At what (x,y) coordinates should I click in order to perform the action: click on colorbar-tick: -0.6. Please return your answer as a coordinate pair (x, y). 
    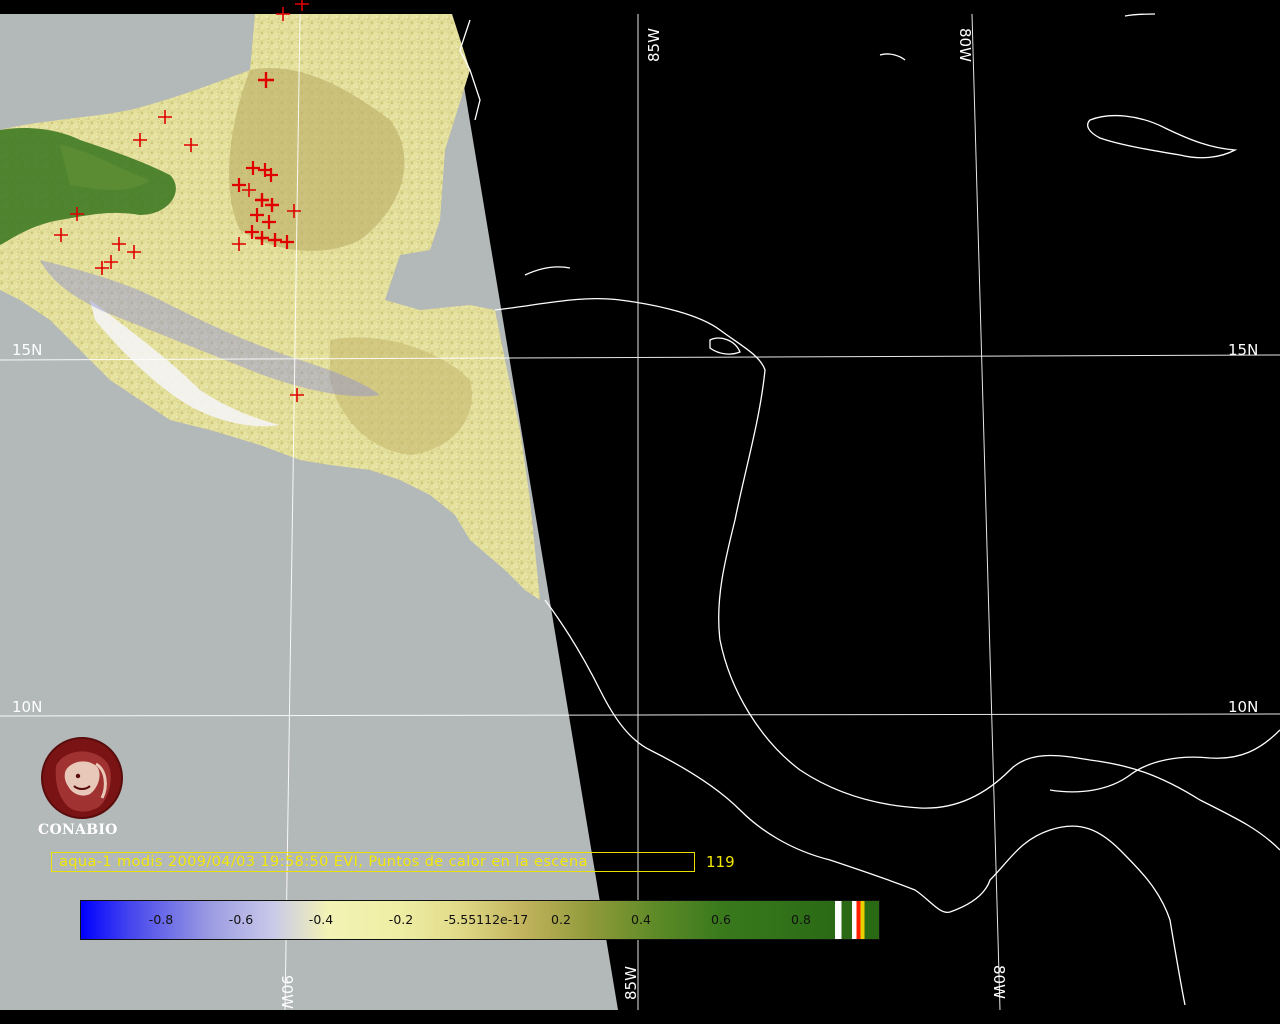
    Looking at the image, I should click on (241, 919).